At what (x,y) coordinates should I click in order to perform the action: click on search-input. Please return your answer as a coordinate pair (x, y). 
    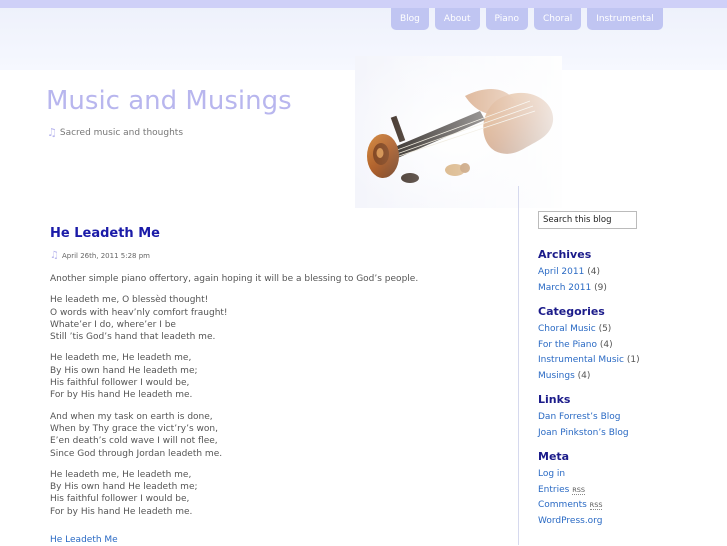
    Looking at the image, I should click on (587, 220).